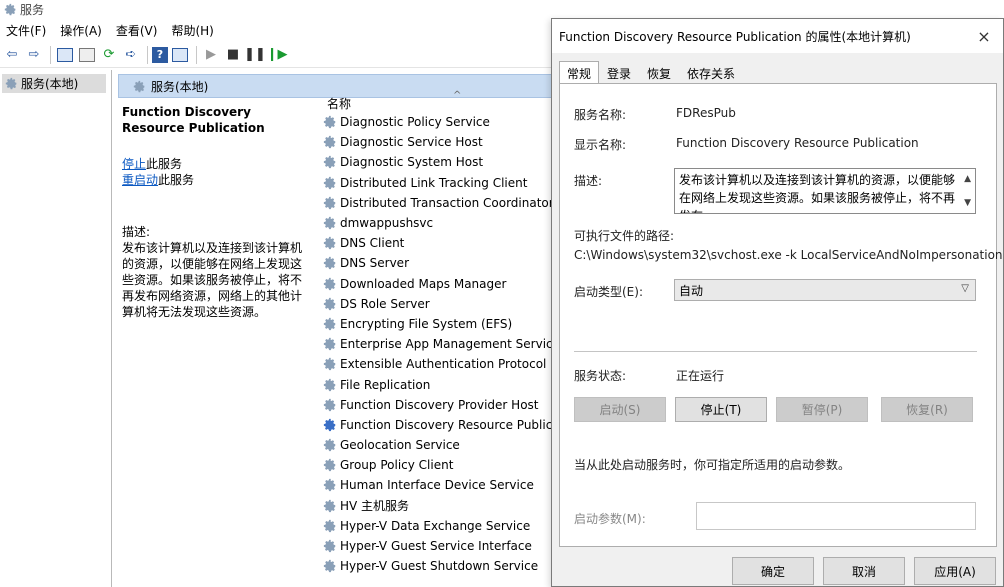 Image resolution: width=1004 pixels, height=587 pixels. I want to click on service-name: Hyper-V Data Exchange Service, so click(435, 525).